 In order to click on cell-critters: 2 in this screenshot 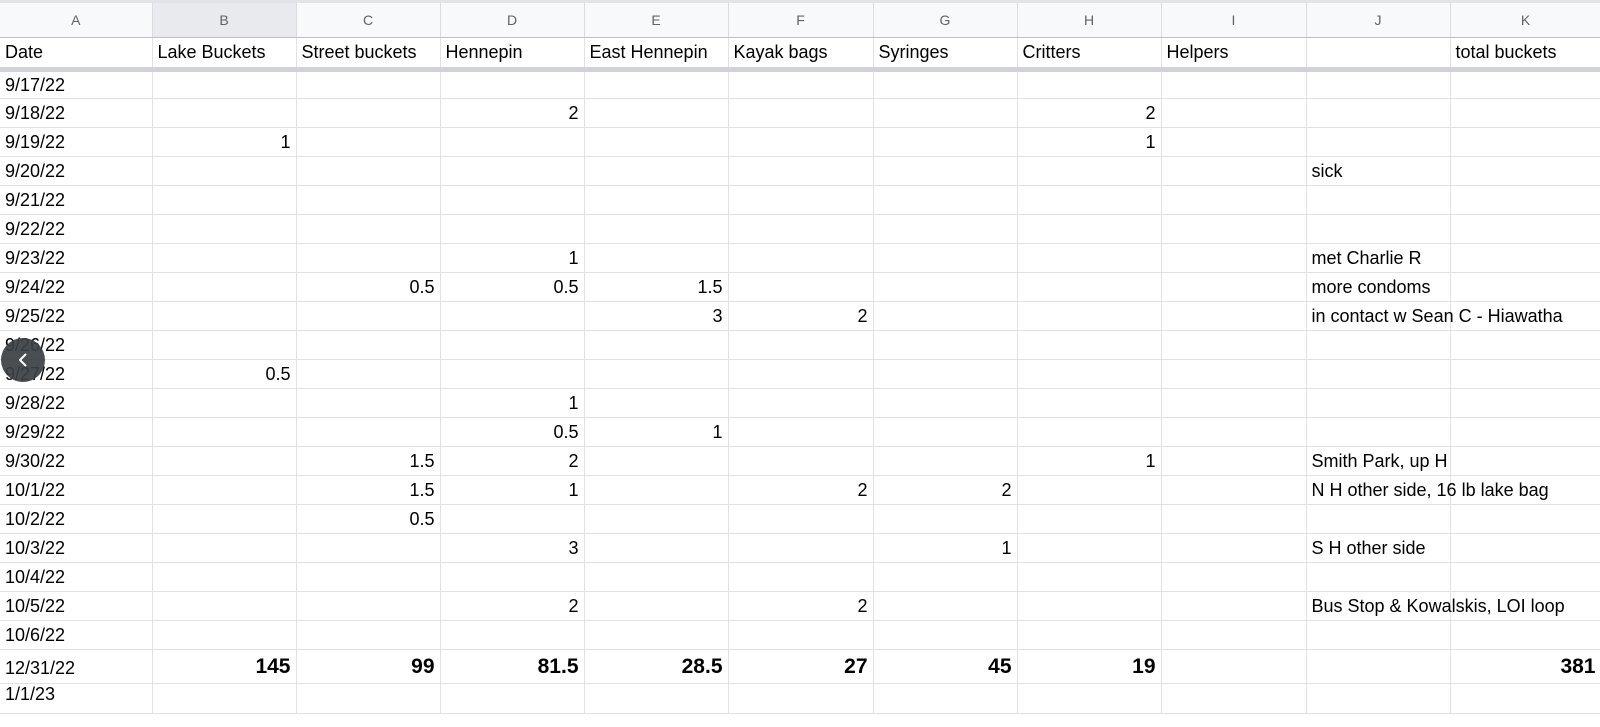, I will do `click(1089, 113)`.